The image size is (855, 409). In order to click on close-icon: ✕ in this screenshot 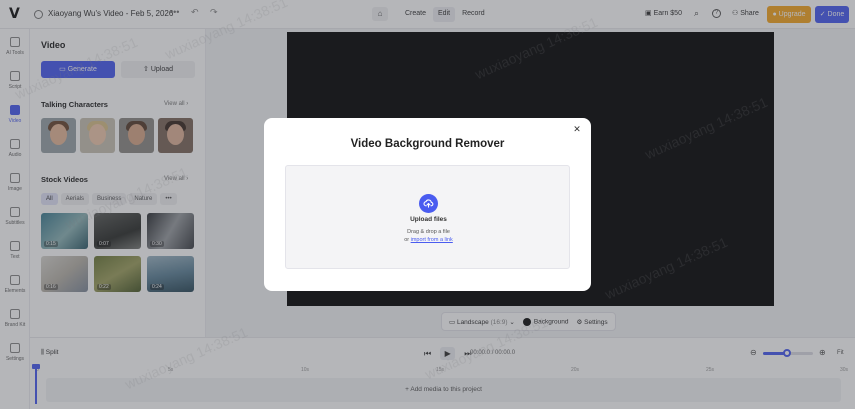, I will do `click(577, 129)`.